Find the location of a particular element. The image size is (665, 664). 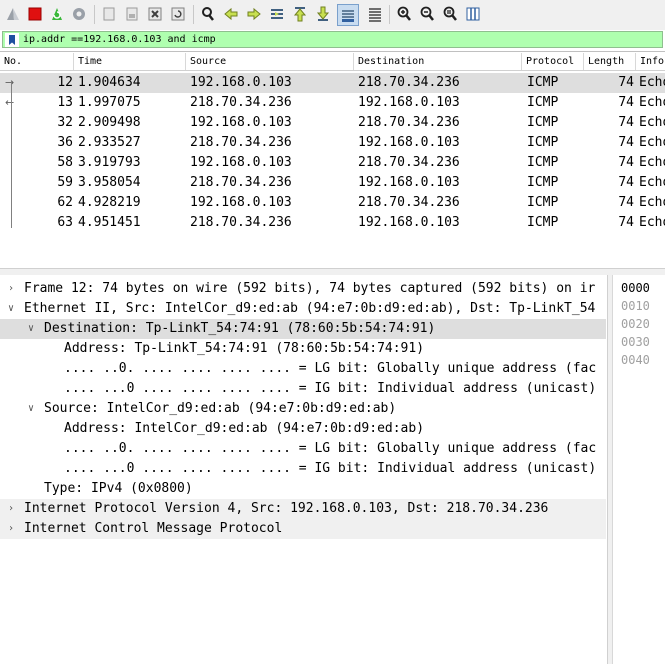

save-file-icon is located at coordinates (132, 14).